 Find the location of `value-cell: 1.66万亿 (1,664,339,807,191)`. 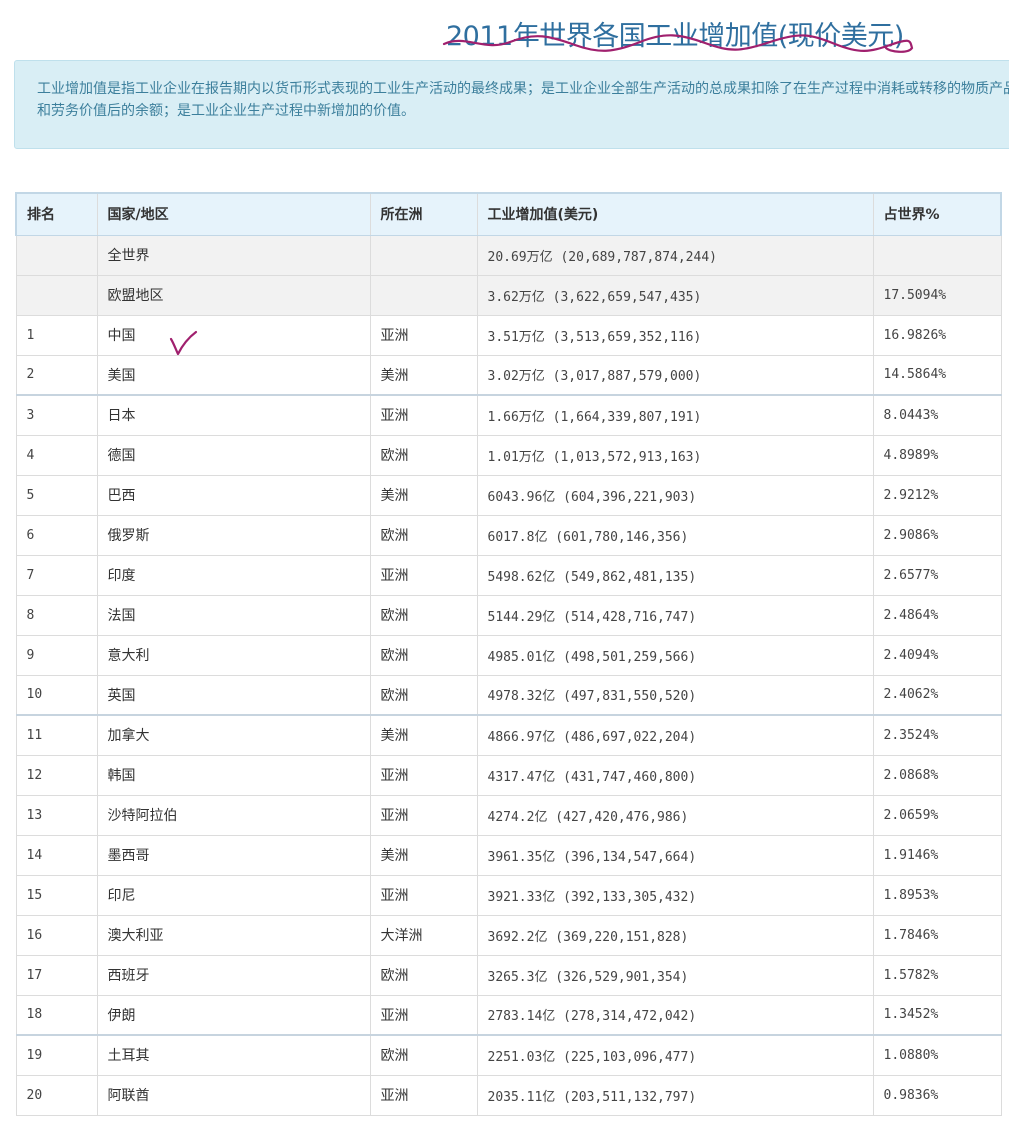

value-cell: 1.66万亿 (1,664,339,807,191) is located at coordinates (675, 415).